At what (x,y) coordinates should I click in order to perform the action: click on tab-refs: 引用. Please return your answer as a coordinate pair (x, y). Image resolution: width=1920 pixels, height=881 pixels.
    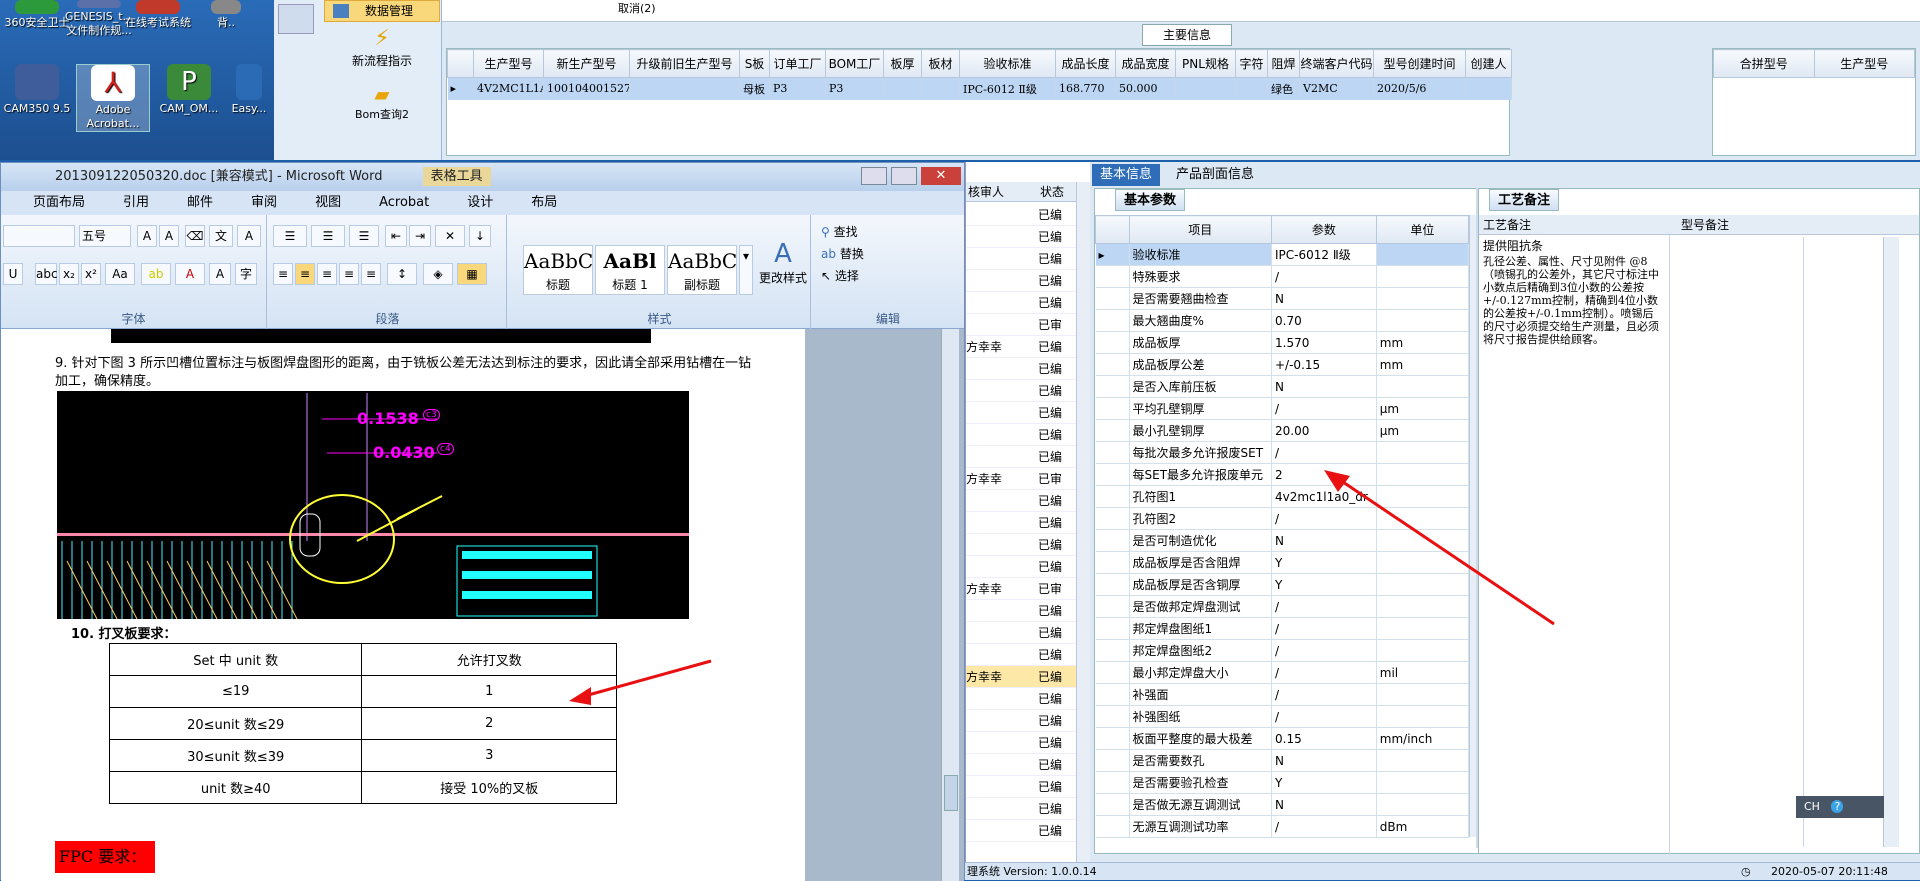
    Looking at the image, I should click on (136, 202).